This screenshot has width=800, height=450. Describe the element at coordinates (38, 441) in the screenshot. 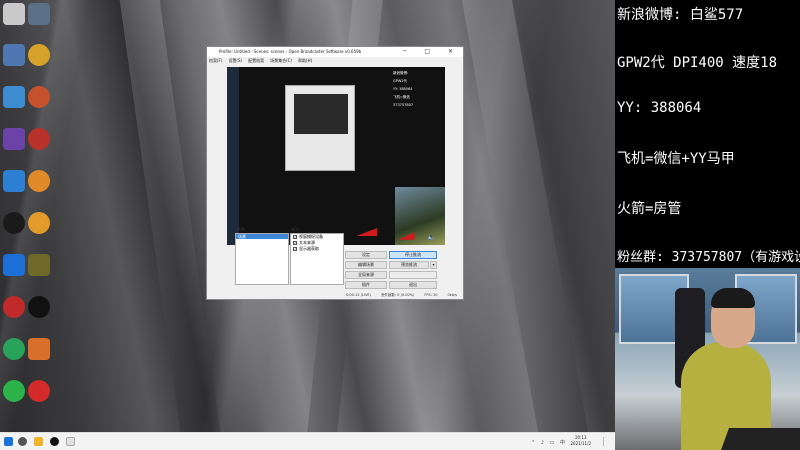

I see `explorer-icon` at that location.